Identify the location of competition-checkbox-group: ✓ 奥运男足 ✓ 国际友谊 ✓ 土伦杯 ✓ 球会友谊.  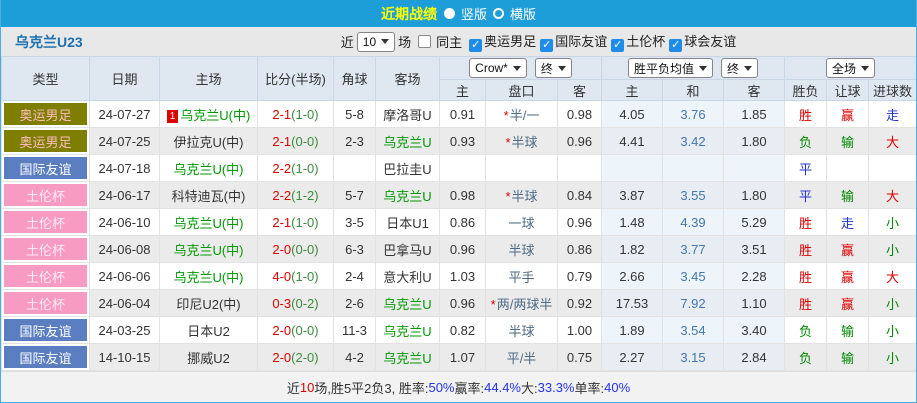
(600, 41).